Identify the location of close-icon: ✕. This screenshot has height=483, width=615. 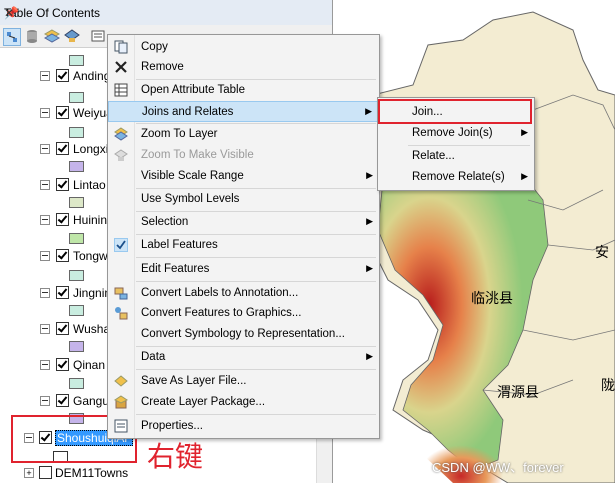
(9, 13).